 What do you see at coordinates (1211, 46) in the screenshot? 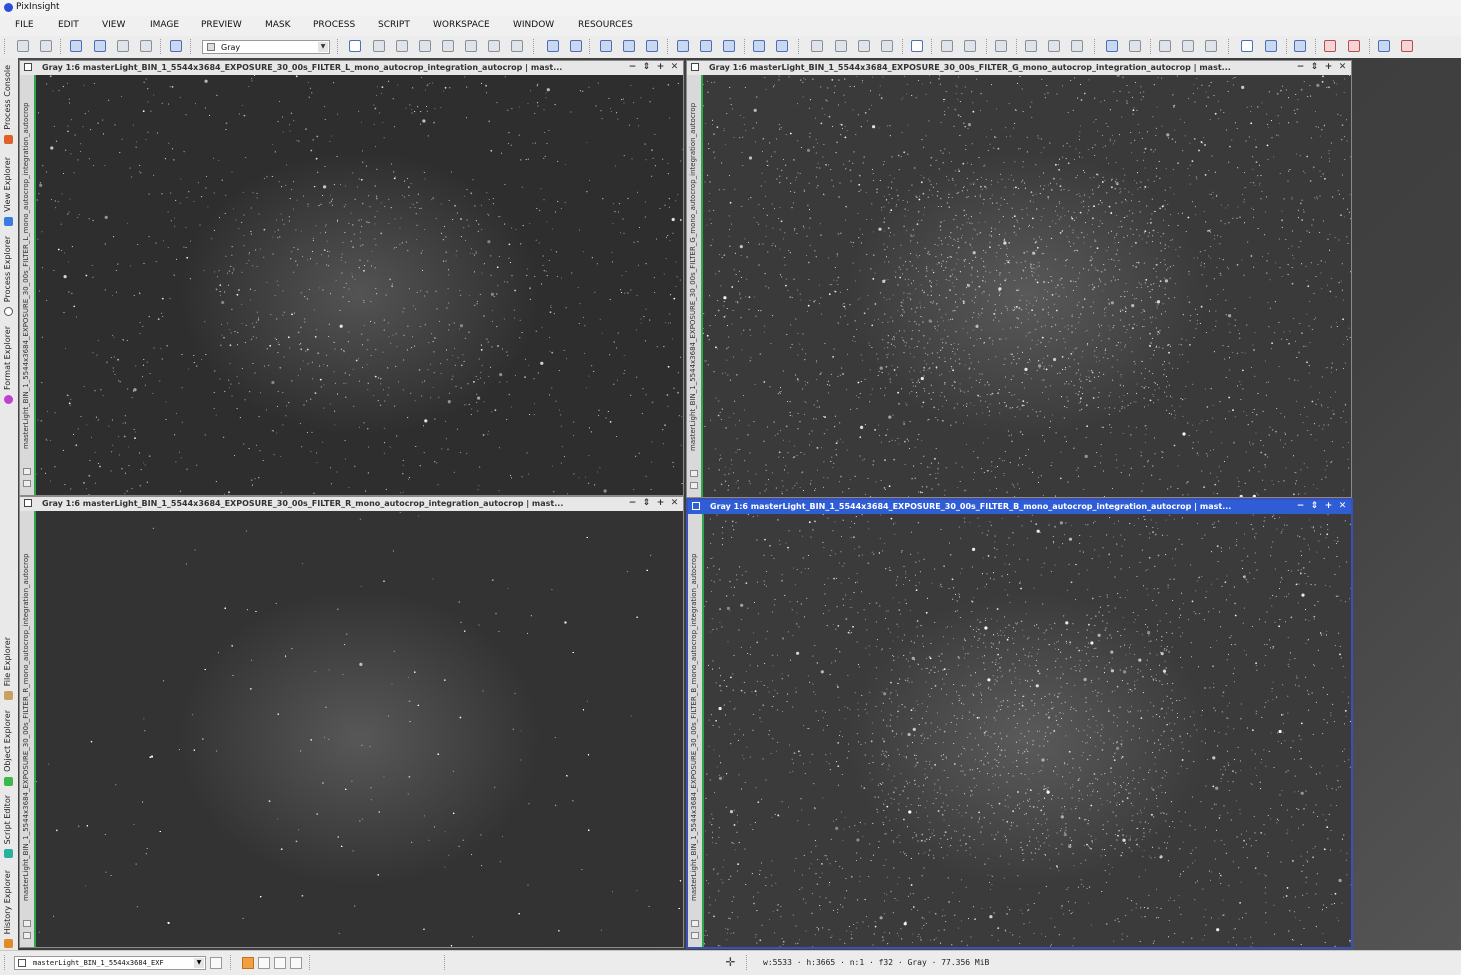
I see `module-icon` at bounding box center [1211, 46].